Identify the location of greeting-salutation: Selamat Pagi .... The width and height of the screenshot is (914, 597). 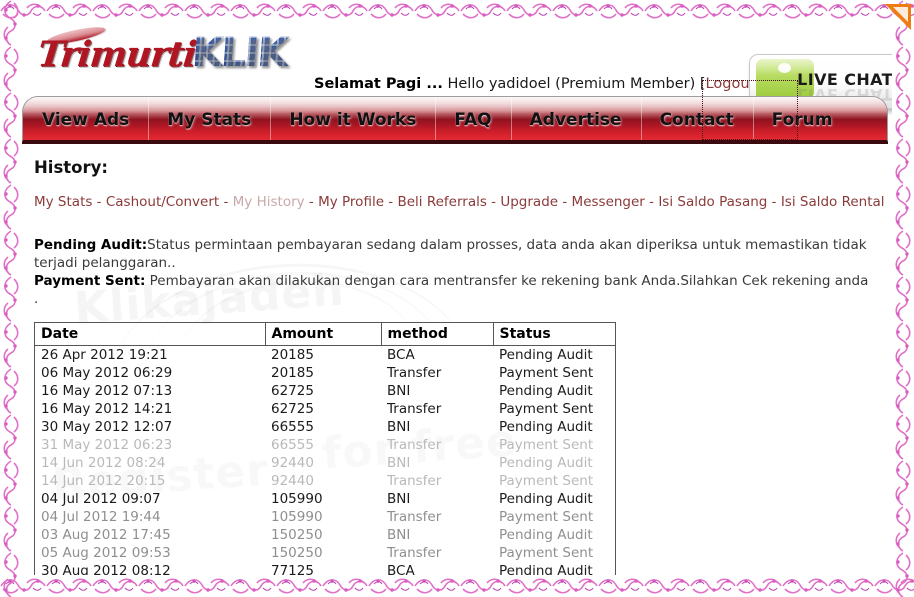
(378, 84).